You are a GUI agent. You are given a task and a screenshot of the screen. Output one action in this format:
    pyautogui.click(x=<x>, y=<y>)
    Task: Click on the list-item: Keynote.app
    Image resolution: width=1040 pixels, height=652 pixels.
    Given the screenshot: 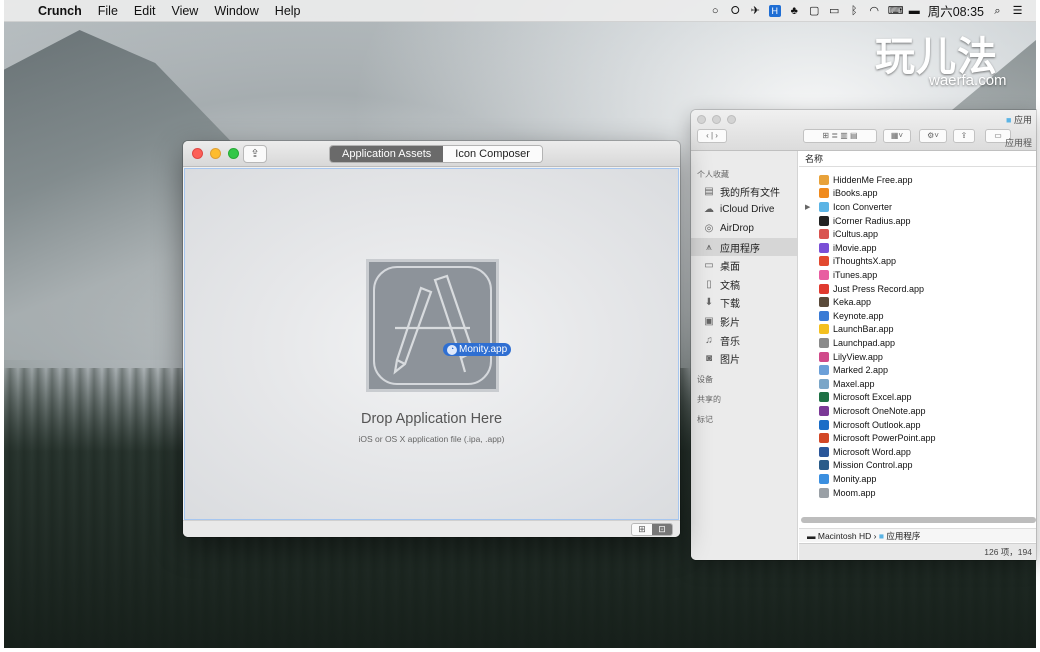 What is the action you would take?
    pyautogui.click(x=917, y=316)
    